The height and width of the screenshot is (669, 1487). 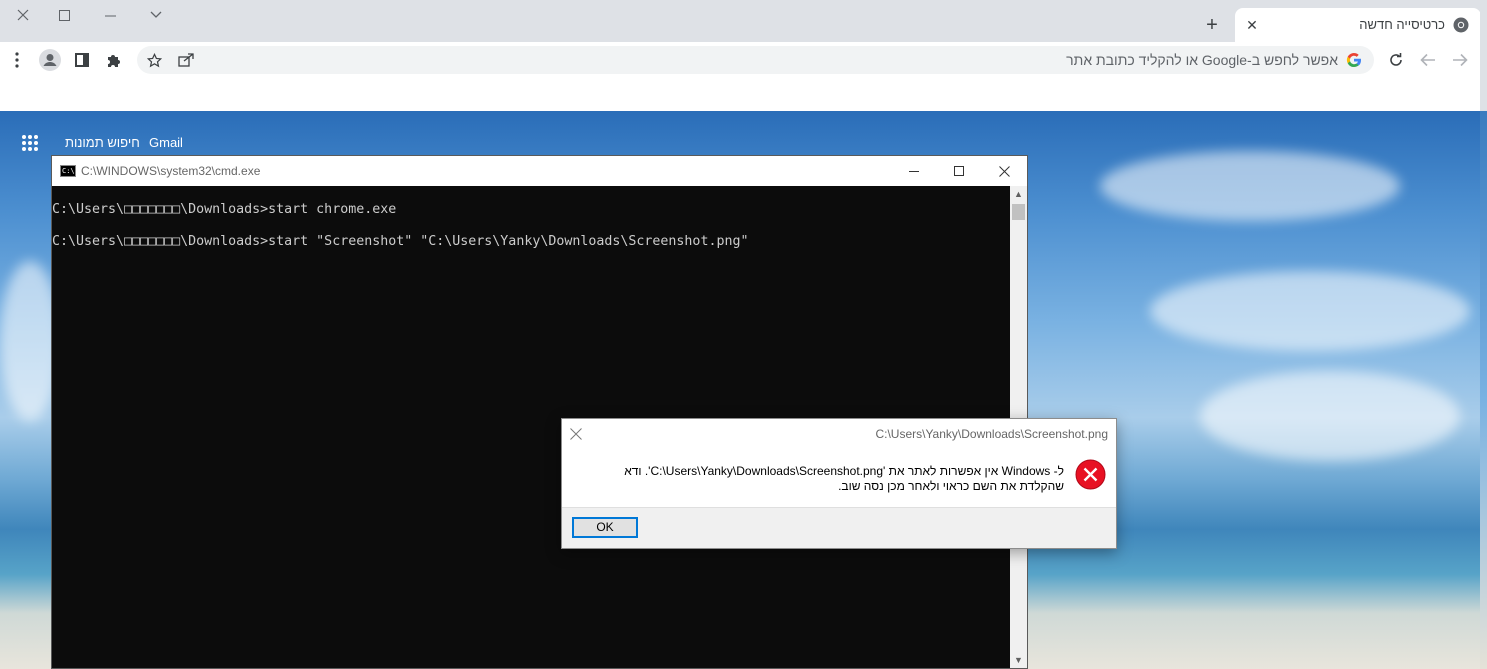 I want to click on avatar-icon, so click(x=50, y=60).